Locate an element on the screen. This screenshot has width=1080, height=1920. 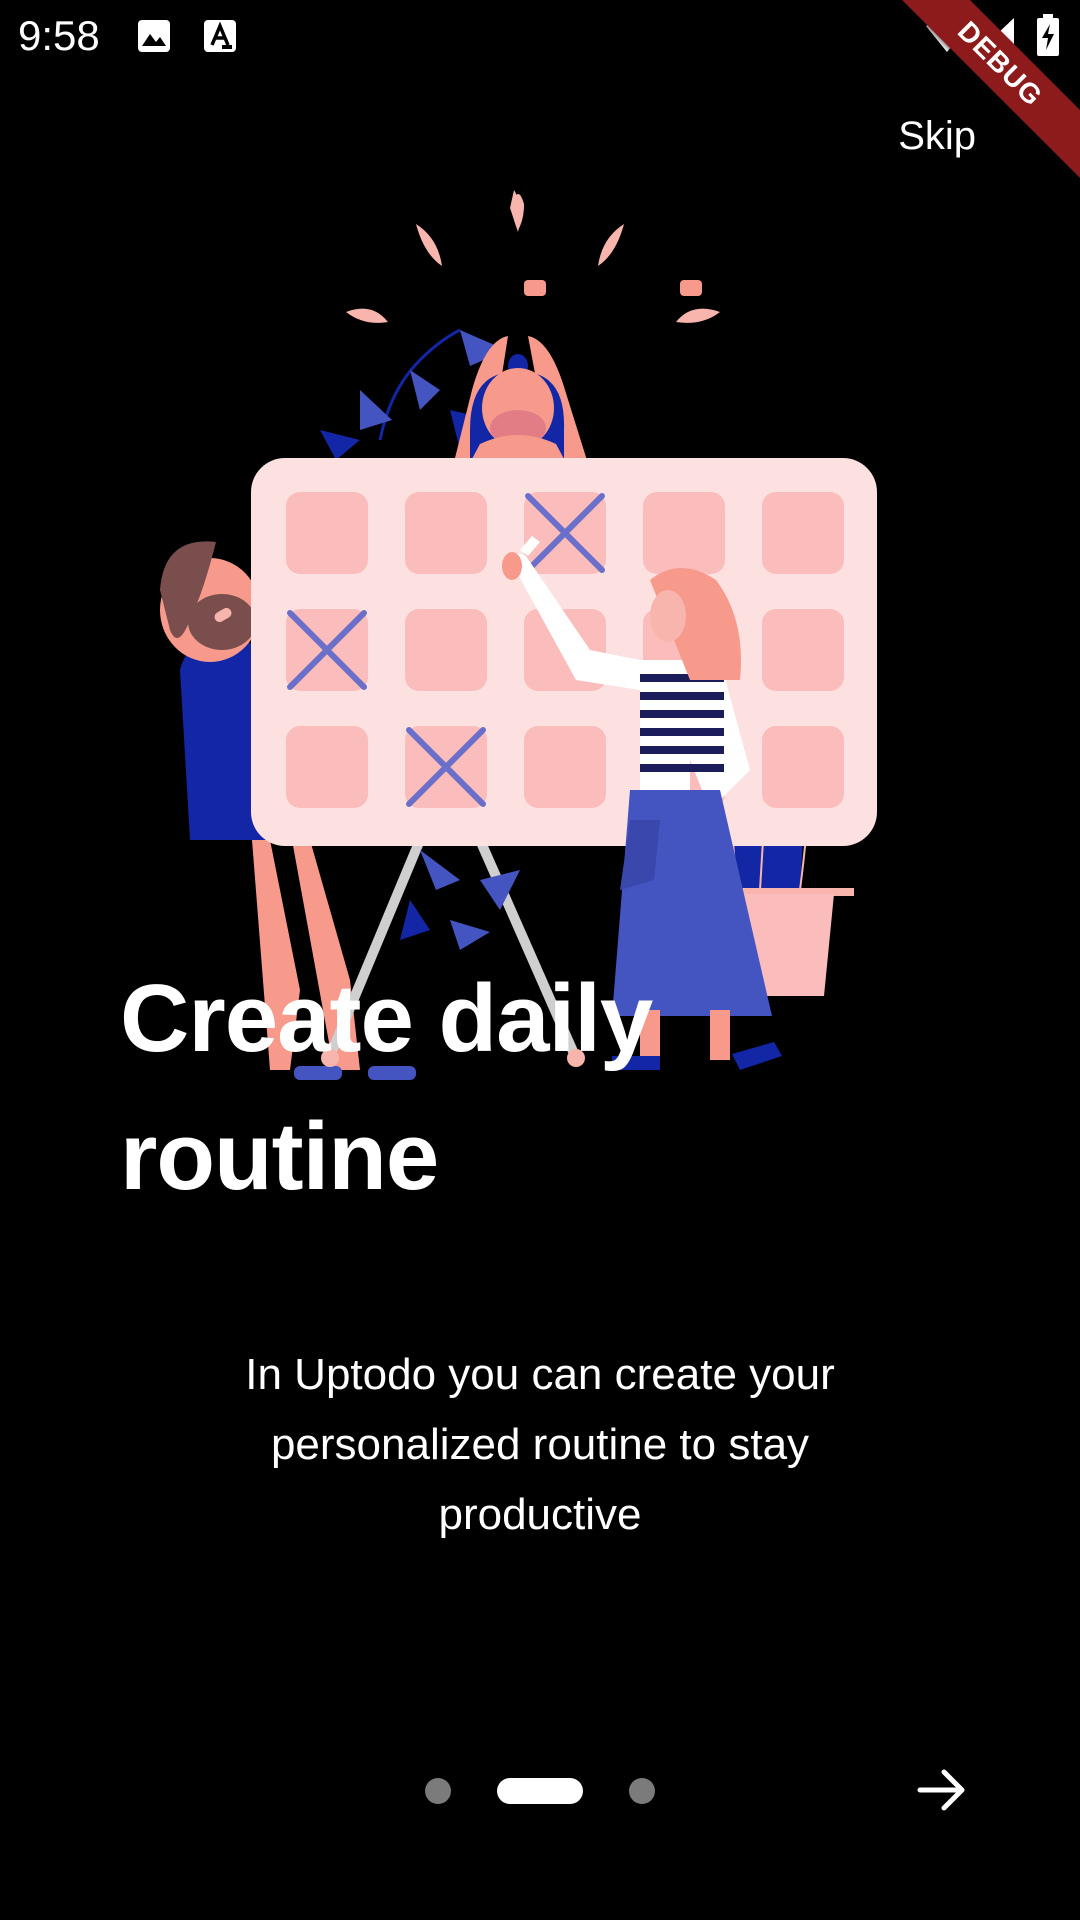
page-dot-2-active is located at coordinates (540, 1791).